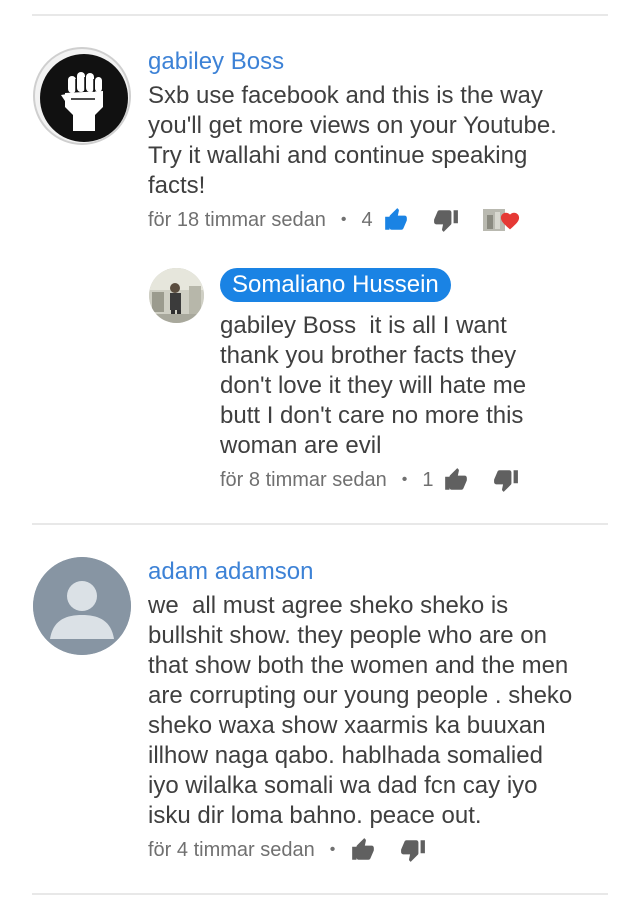 This screenshot has width=640, height=898. What do you see at coordinates (509, 221) in the screenshot?
I see `heart-icon` at bounding box center [509, 221].